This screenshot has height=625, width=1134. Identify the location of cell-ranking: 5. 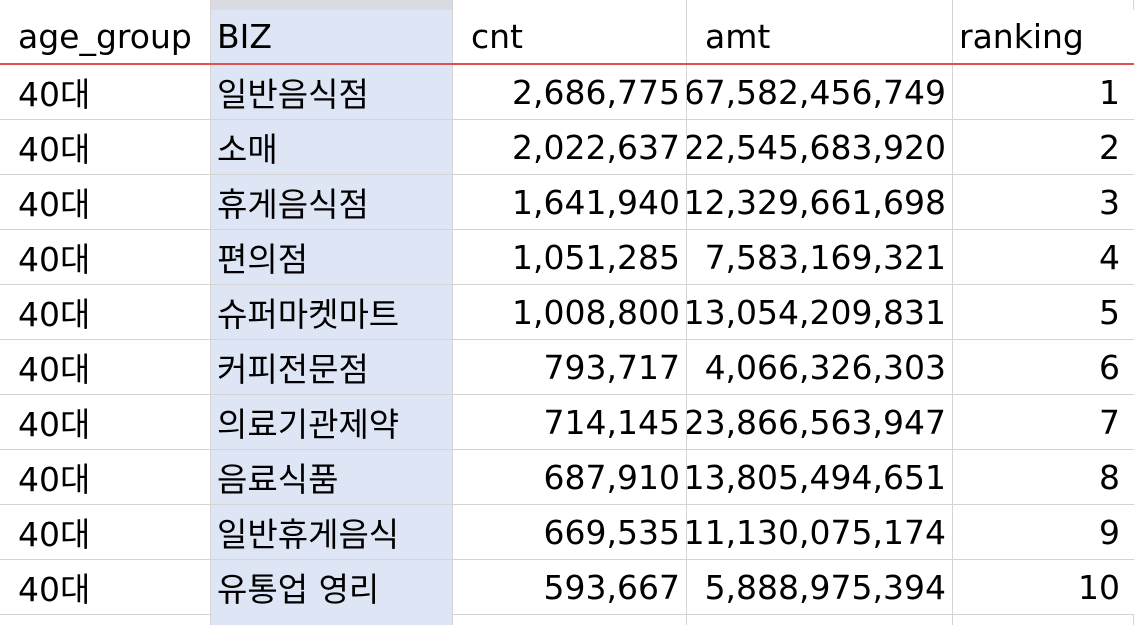
(1043, 312).